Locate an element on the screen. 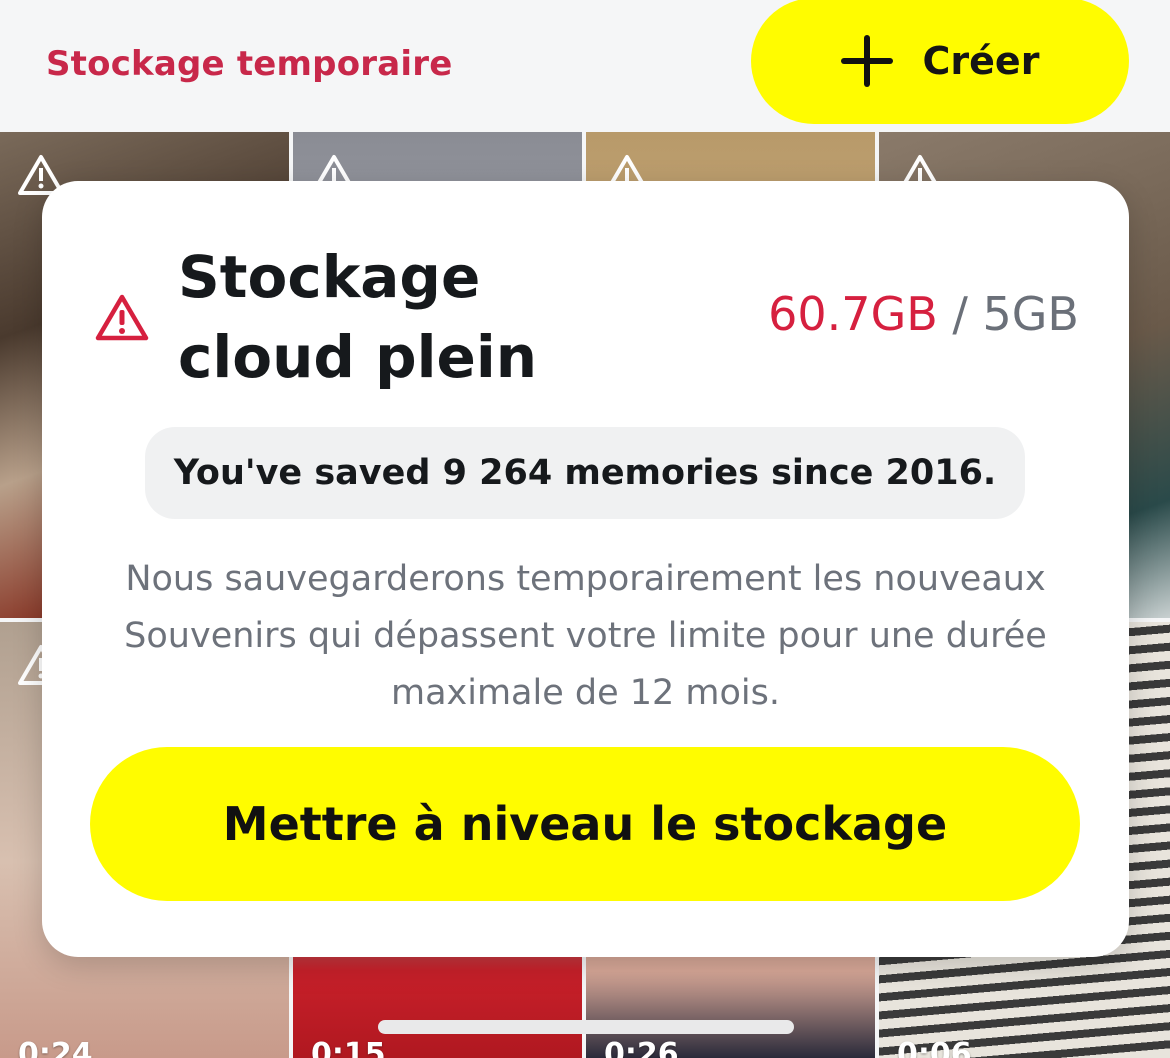 The width and height of the screenshot is (1170, 1058). video-duration: 0:06 is located at coordinates (934, 1047).